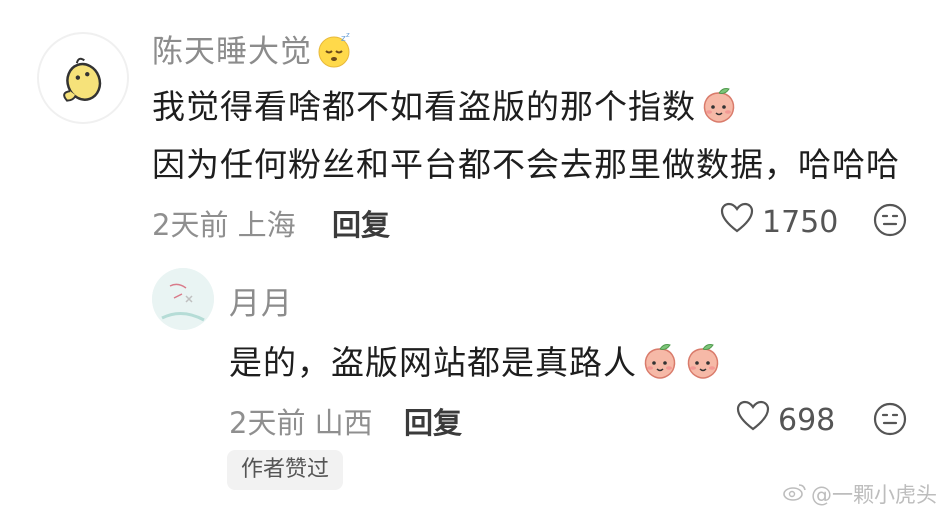 Image resolution: width=951 pixels, height=515 pixels. What do you see at coordinates (800, 222) in the screenshot?
I see `like-count: 1750` at bounding box center [800, 222].